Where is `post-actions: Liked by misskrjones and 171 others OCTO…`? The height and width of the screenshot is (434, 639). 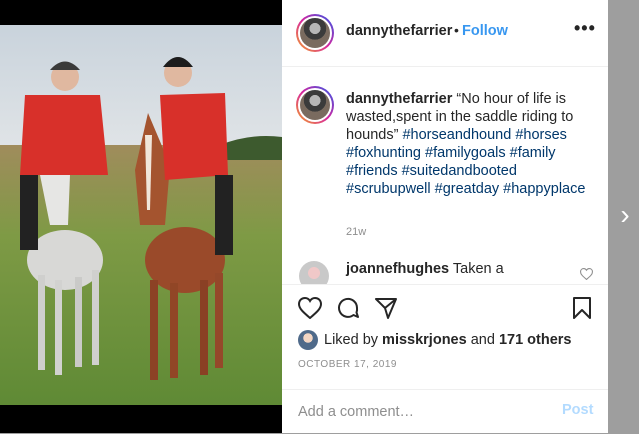 post-actions: Liked by misskrjones and 171 others OCTO… is located at coordinates (445, 337).